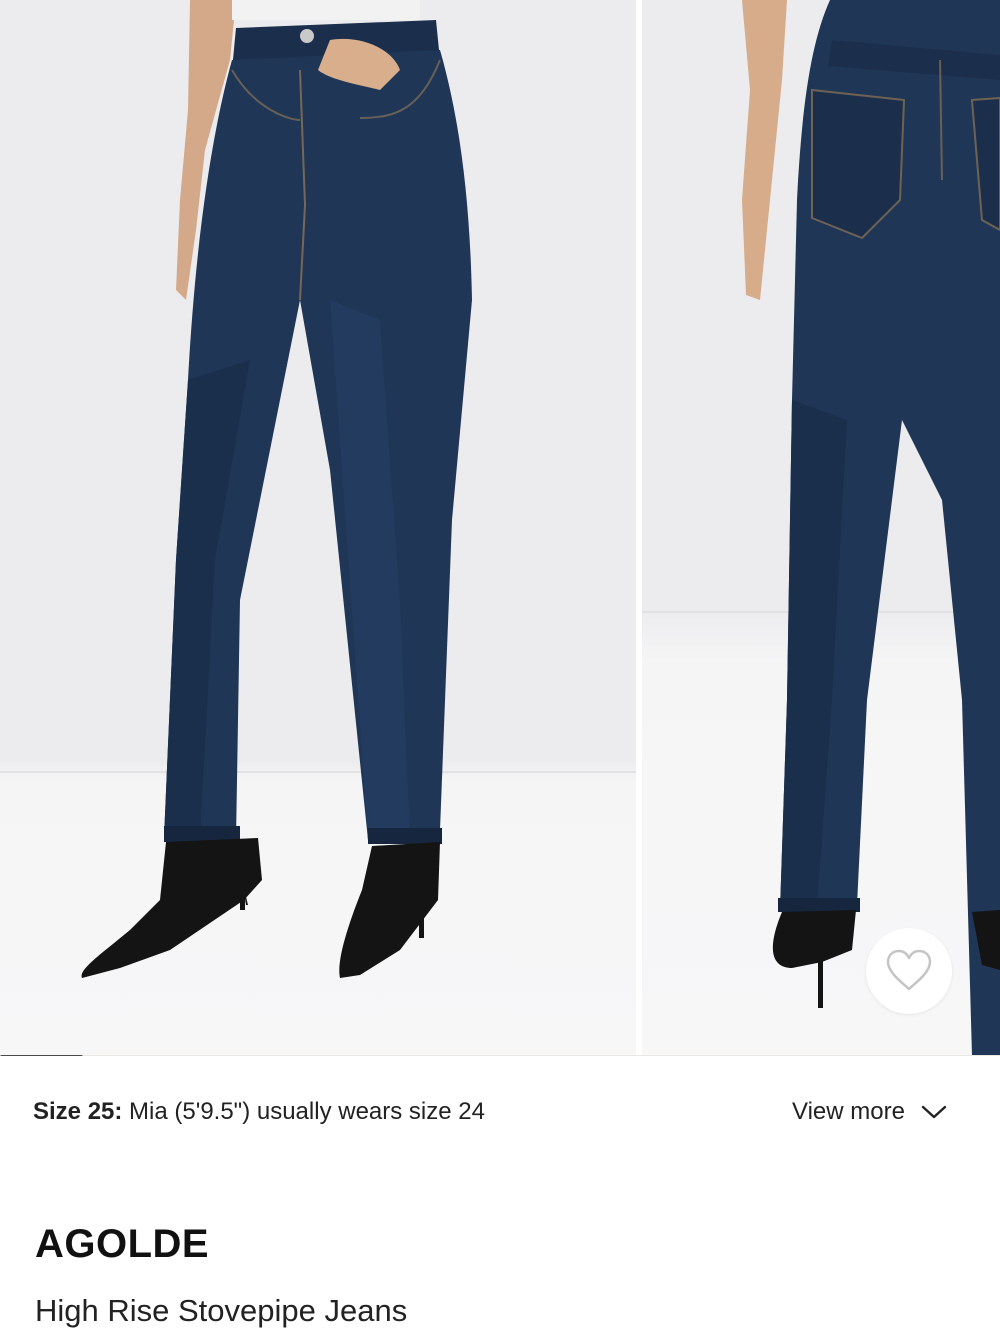 The width and height of the screenshot is (1000, 1333). I want to click on view-more-button: View more, so click(869, 1112).